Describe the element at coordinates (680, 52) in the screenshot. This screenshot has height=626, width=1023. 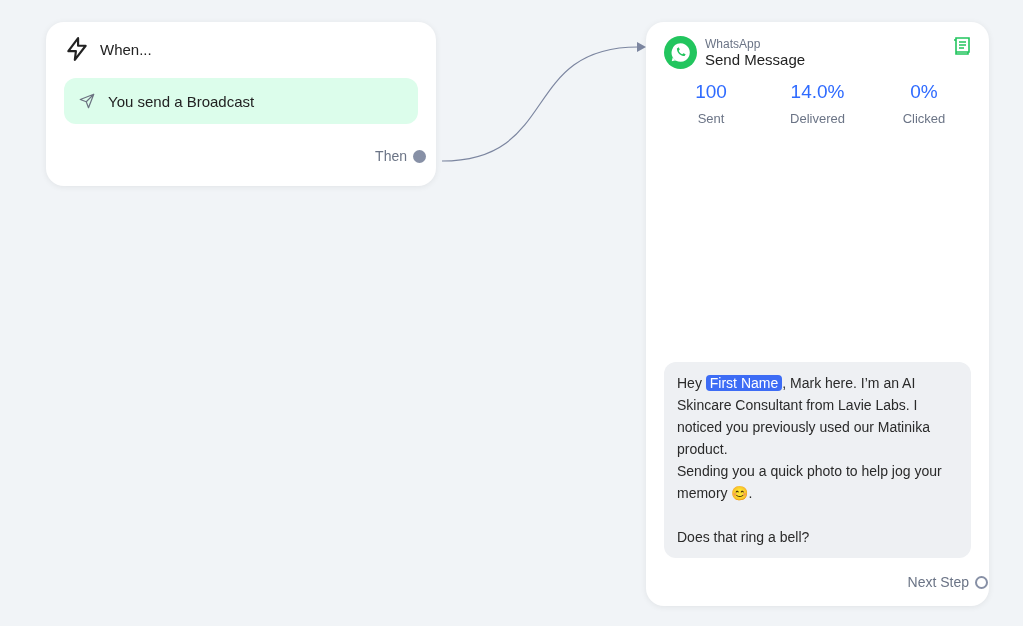
I see `chat-phone-icon` at that location.